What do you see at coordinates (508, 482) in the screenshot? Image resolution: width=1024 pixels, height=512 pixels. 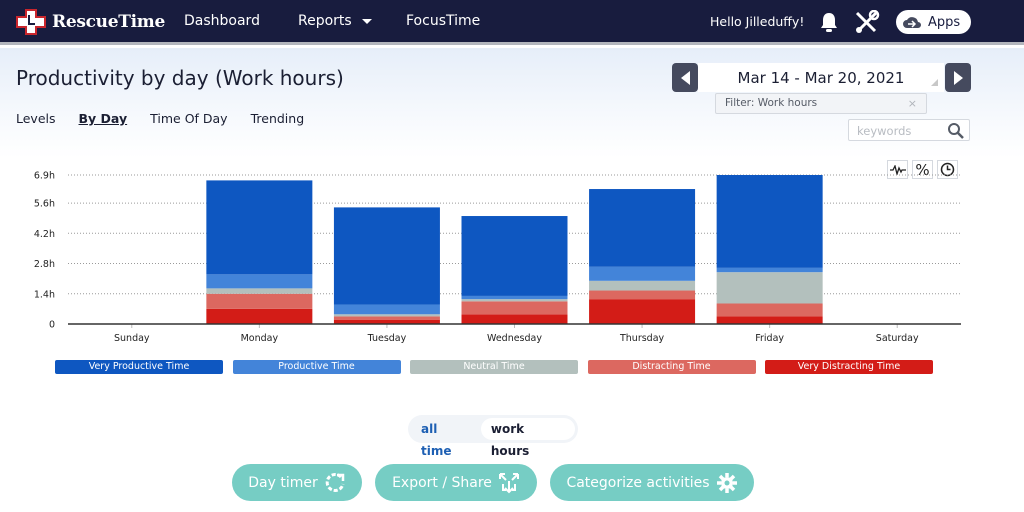 I see `export-icon` at bounding box center [508, 482].